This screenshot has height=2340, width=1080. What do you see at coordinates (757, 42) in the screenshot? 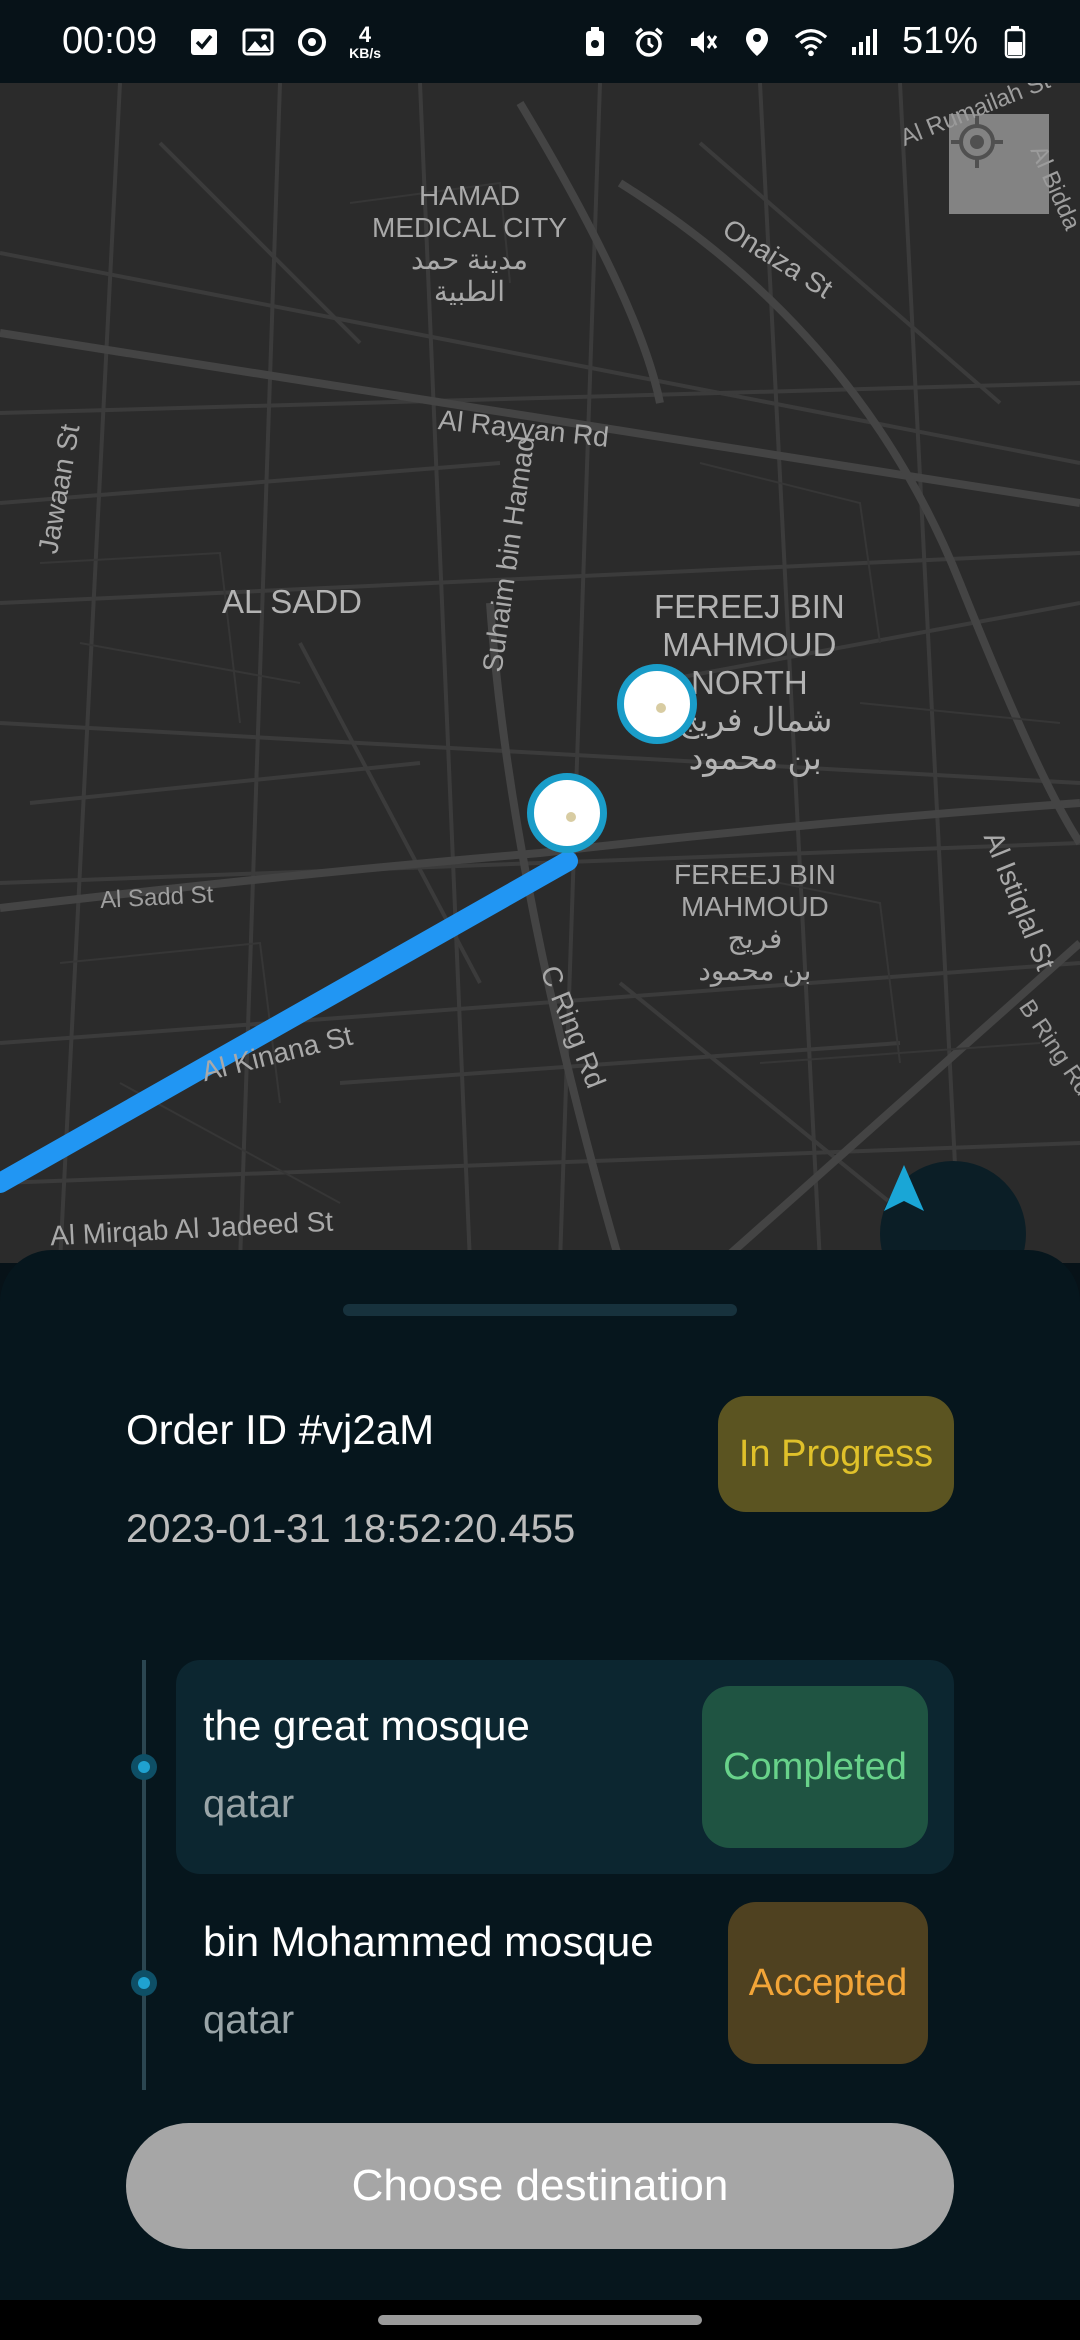
I see `location-icon` at bounding box center [757, 42].